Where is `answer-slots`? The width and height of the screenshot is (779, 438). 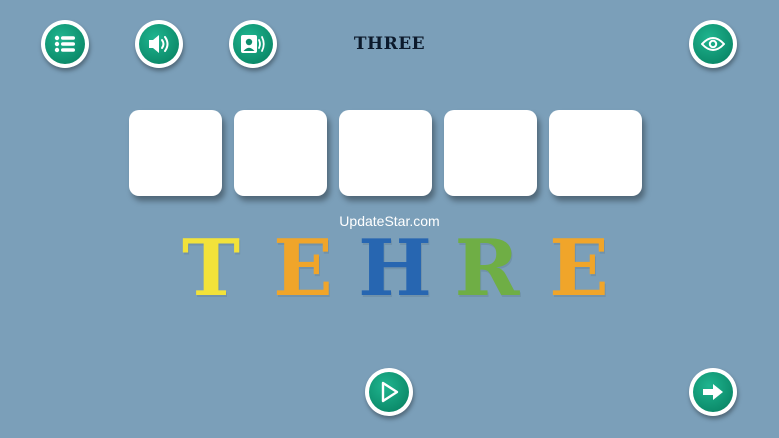 answer-slots is located at coordinates (385, 153).